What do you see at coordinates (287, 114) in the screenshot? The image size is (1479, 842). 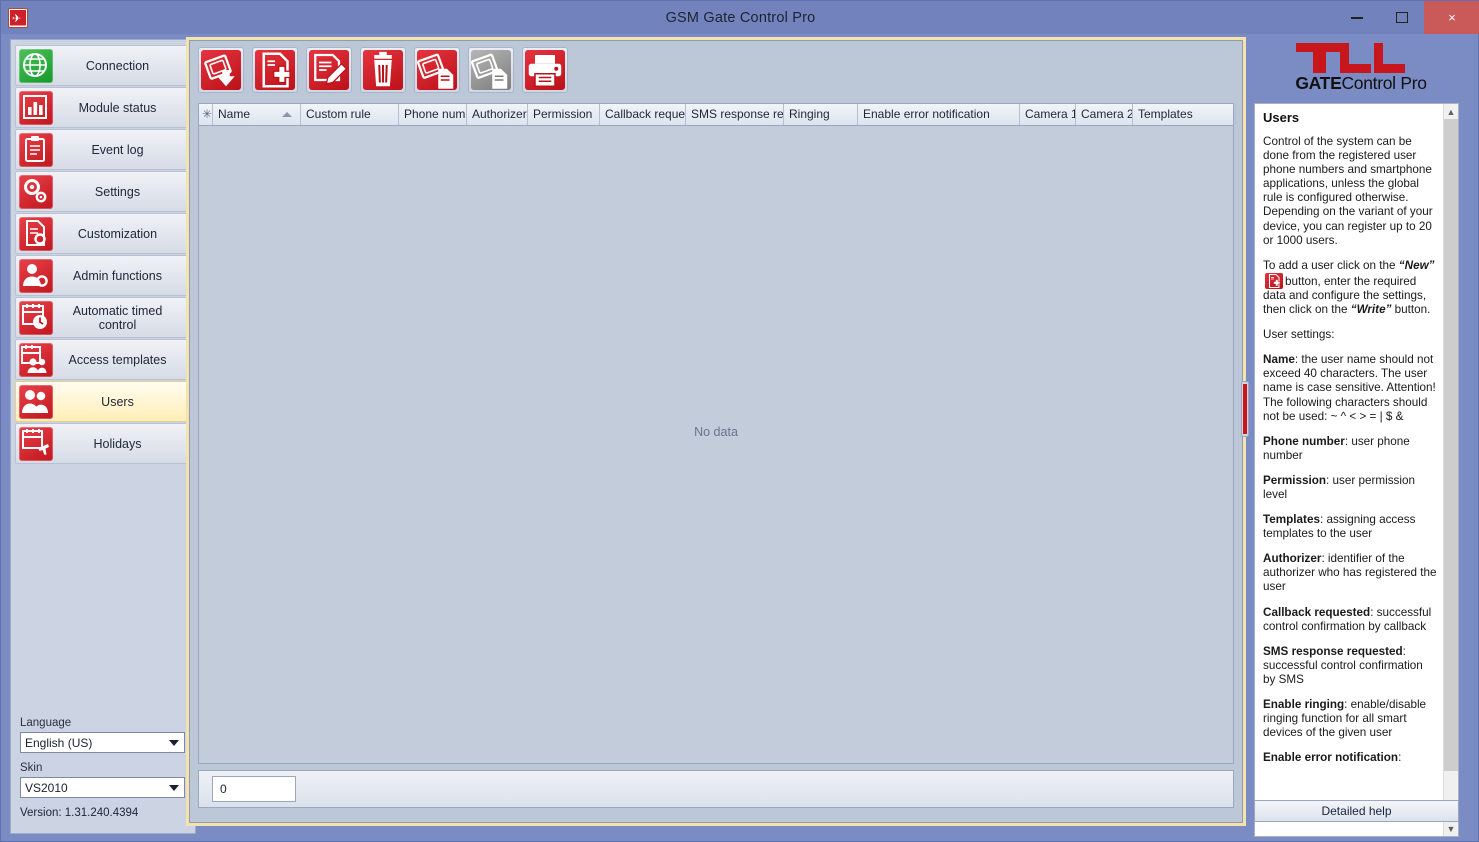 I see `sort-ascending-icon` at bounding box center [287, 114].